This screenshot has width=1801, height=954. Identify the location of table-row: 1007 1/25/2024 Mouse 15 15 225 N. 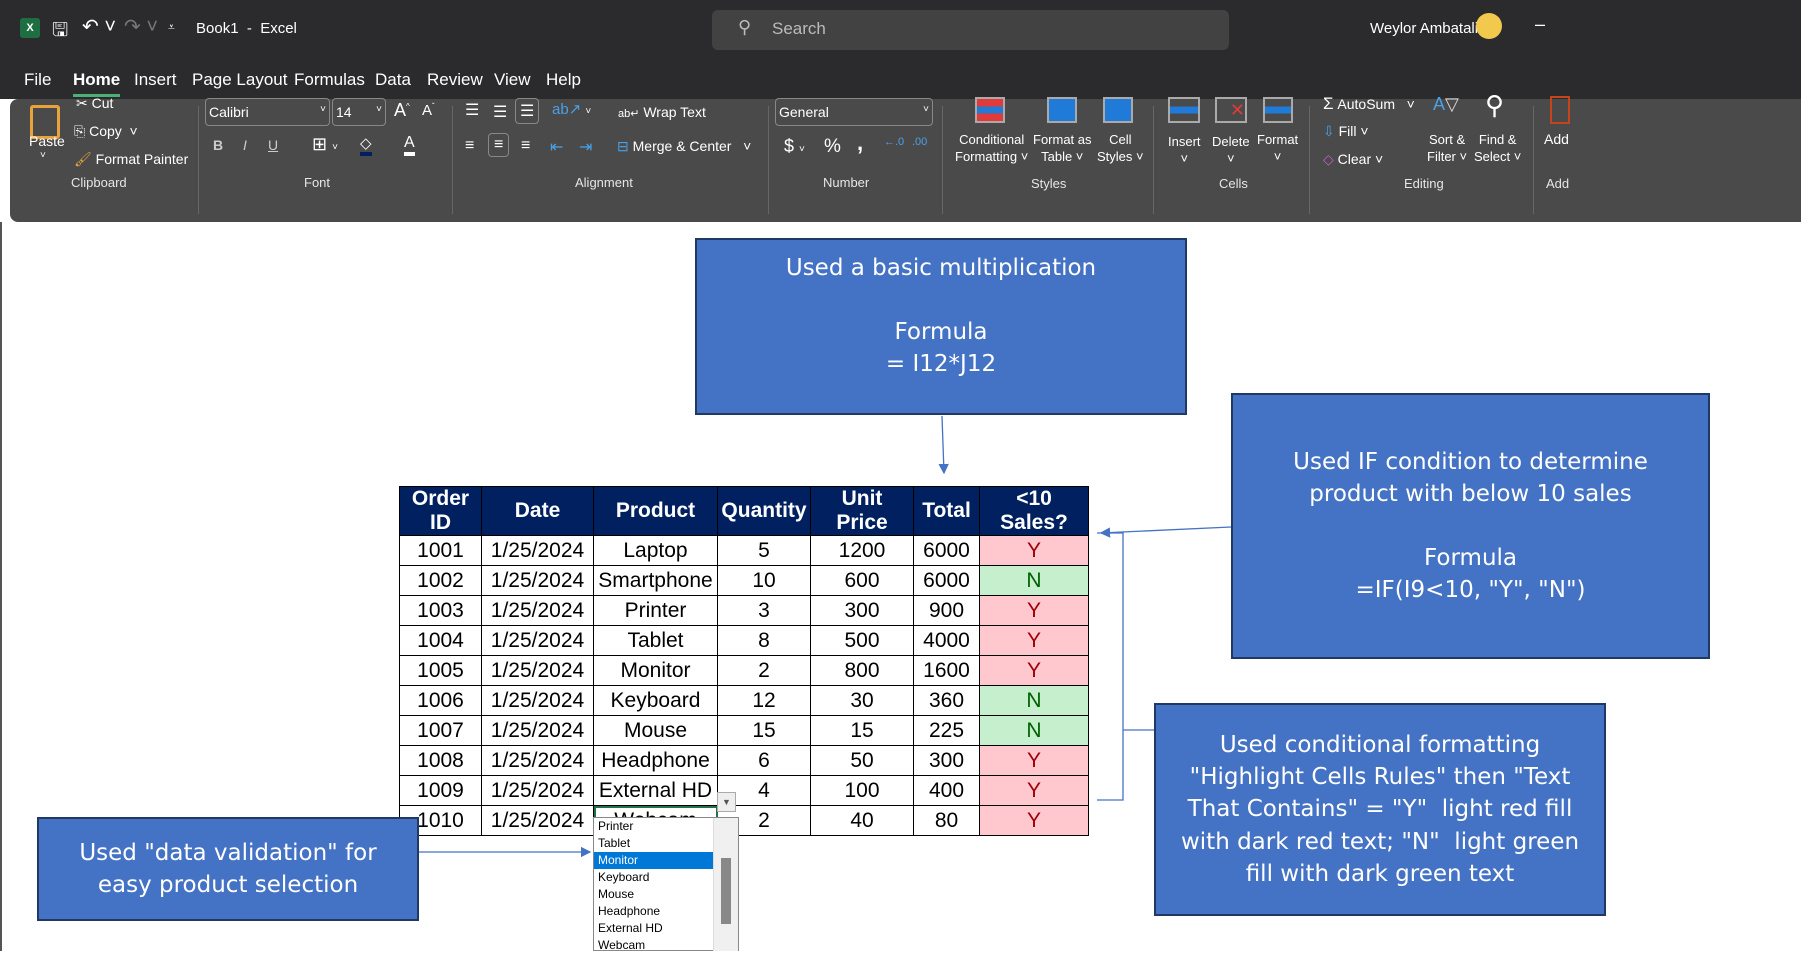
(744, 730).